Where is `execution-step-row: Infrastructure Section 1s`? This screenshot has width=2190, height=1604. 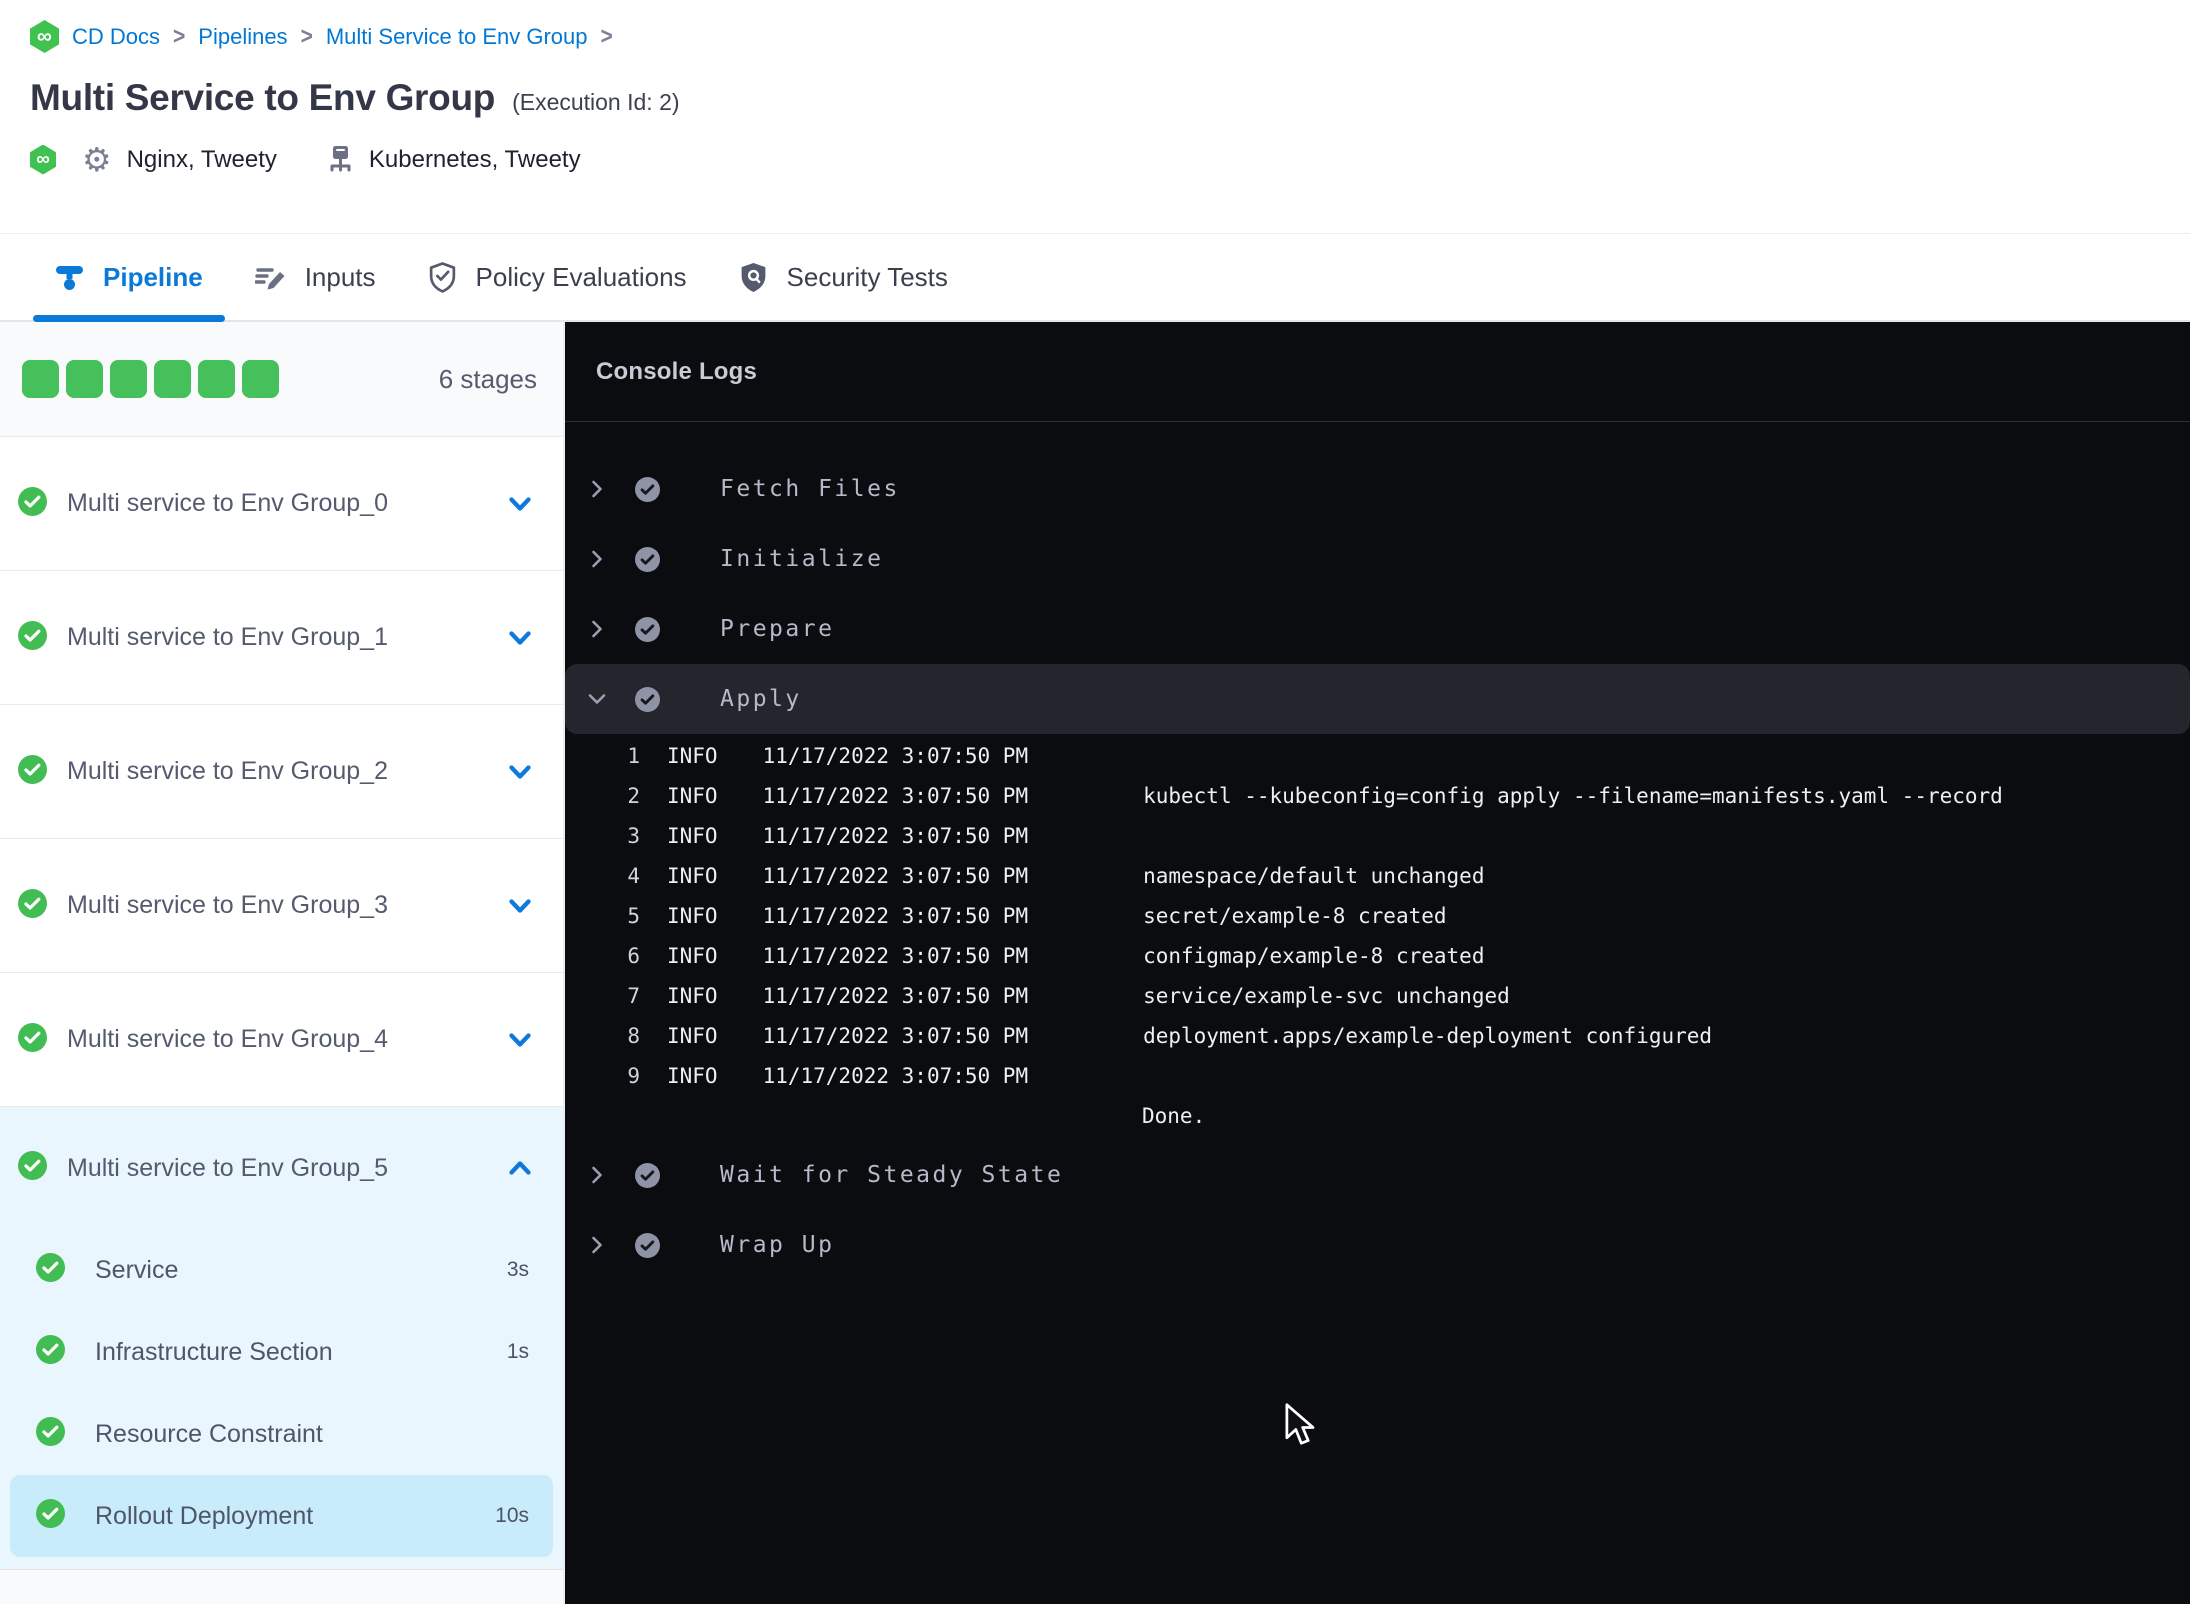 execution-step-row: Infrastructure Section 1s is located at coordinates (281, 1352).